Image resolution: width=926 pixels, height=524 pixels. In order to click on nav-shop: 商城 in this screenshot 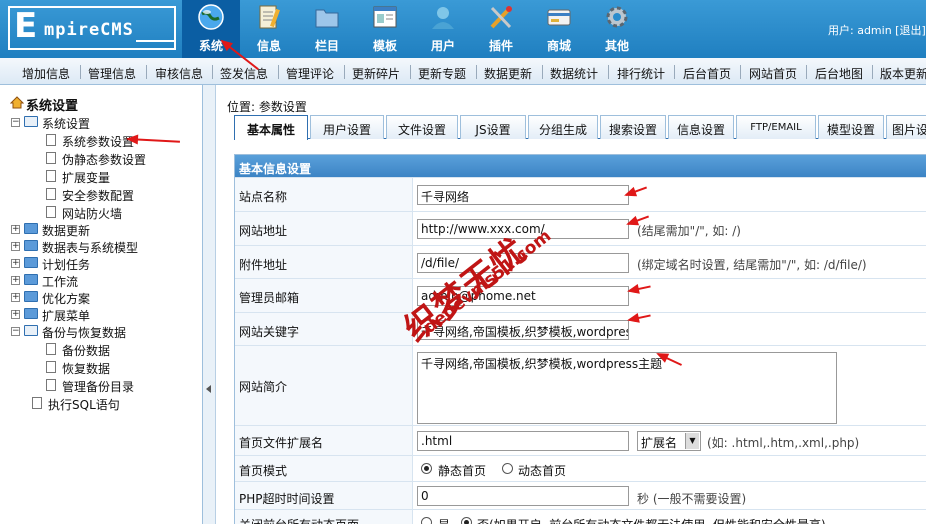, I will do `click(559, 29)`.